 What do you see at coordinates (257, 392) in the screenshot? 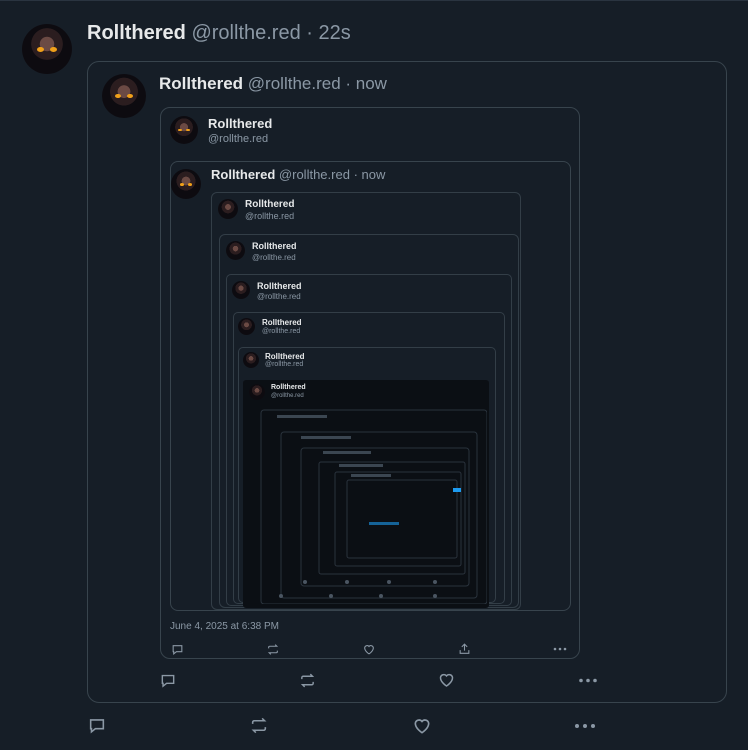
I see `nested6-avatar` at bounding box center [257, 392].